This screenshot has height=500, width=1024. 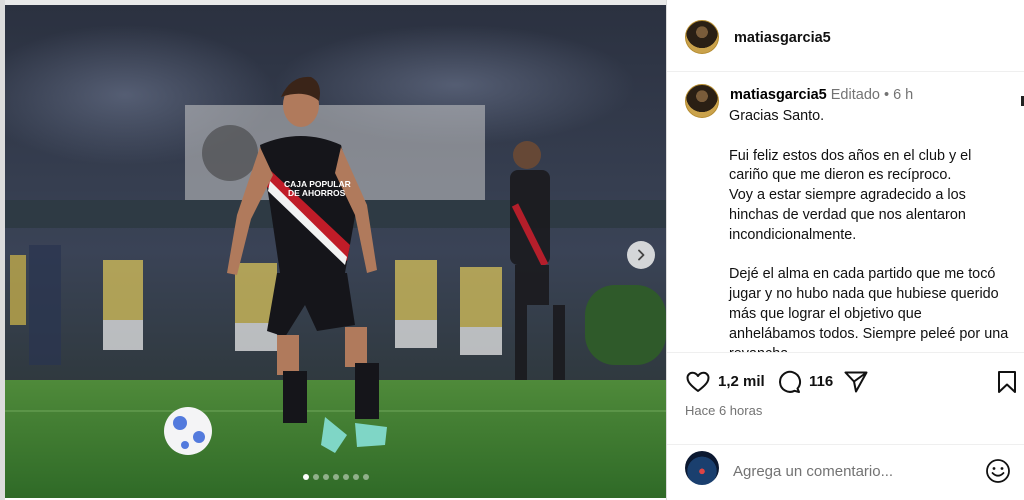 What do you see at coordinates (845, 398) in the screenshot?
I see `post-actions: 1,2 mil 116 Hace 6 horas` at bounding box center [845, 398].